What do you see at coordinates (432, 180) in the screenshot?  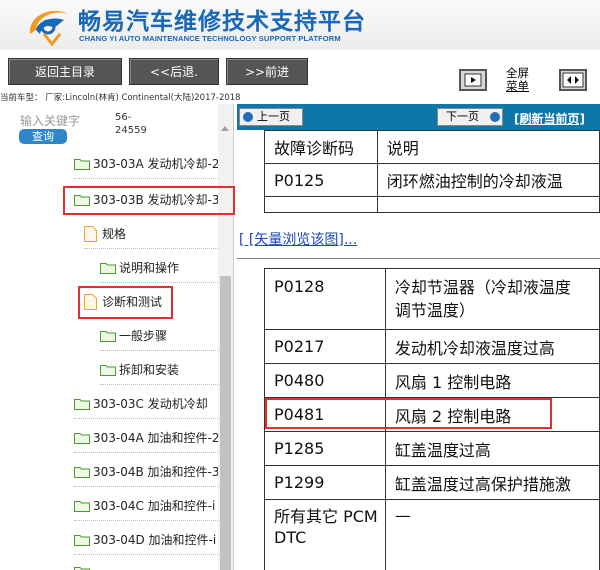 I see `table-row: P0125 闭环燃油控制的冷却液温` at bounding box center [432, 180].